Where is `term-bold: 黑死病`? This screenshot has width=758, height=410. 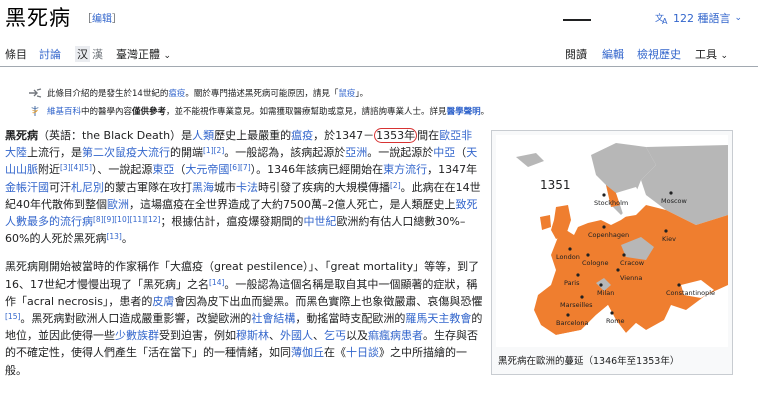
term-bold: 黑死病 is located at coordinates (21, 135).